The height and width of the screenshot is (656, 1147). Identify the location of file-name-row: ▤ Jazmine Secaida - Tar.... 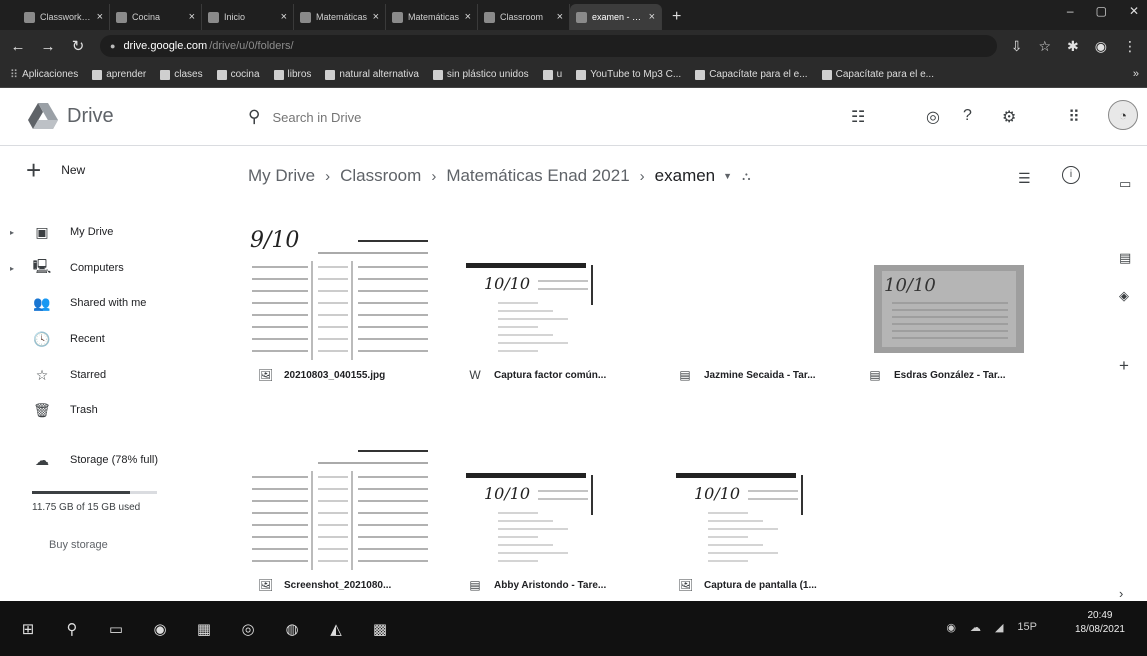
(746, 375).